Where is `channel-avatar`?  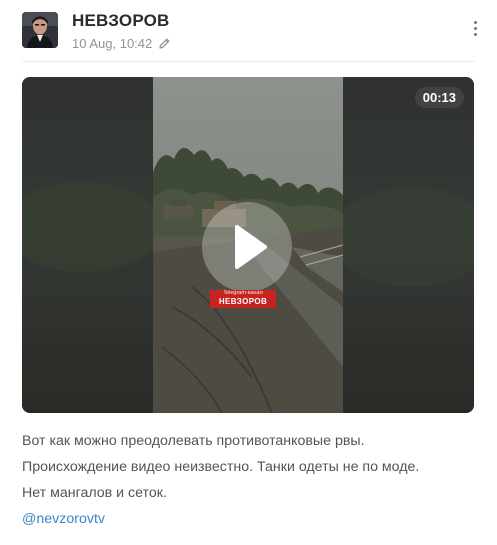
channel-avatar is located at coordinates (40, 30).